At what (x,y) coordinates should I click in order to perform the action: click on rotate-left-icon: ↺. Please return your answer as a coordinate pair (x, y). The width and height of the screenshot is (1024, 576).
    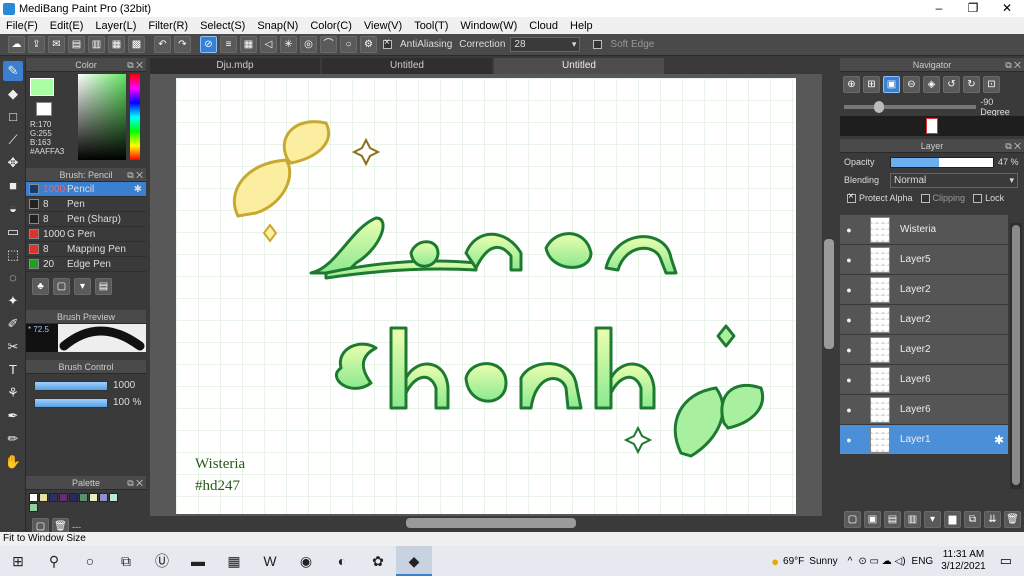
    Looking at the image, I should click on (951, 84).